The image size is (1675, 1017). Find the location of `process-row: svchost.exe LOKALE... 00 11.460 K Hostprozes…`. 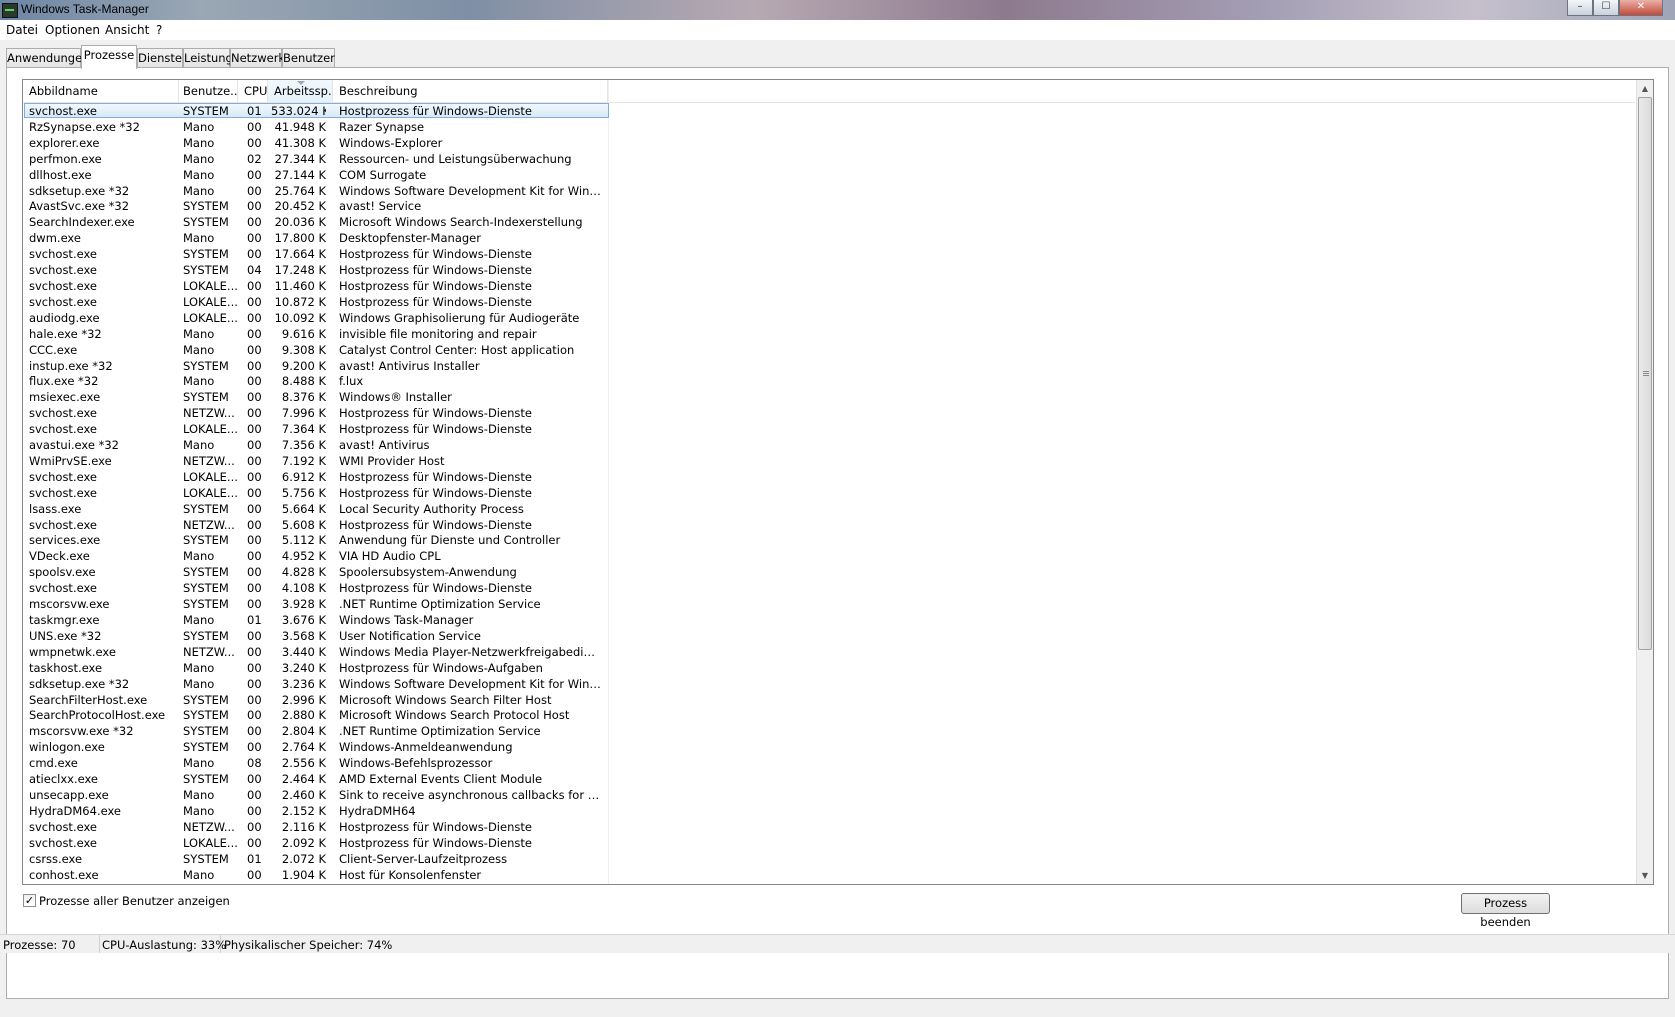

process-row: svchost.exe LOKALE... 00 11.460 K Hostprozes… is located at coordinates (829, 286).